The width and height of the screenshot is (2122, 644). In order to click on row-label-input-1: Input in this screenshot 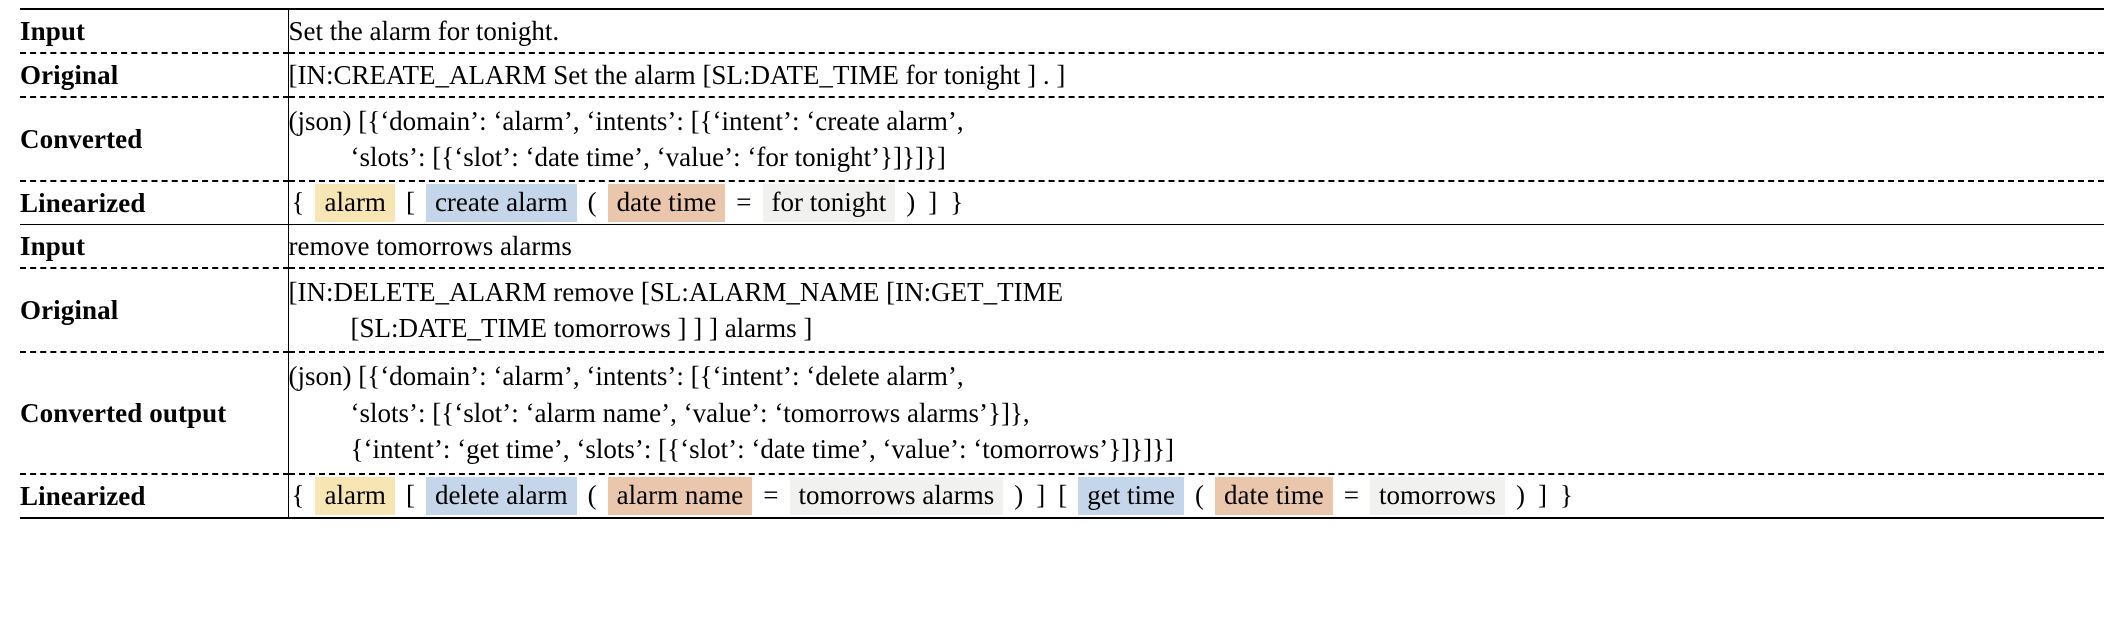, I will do `click(154, 30)`.